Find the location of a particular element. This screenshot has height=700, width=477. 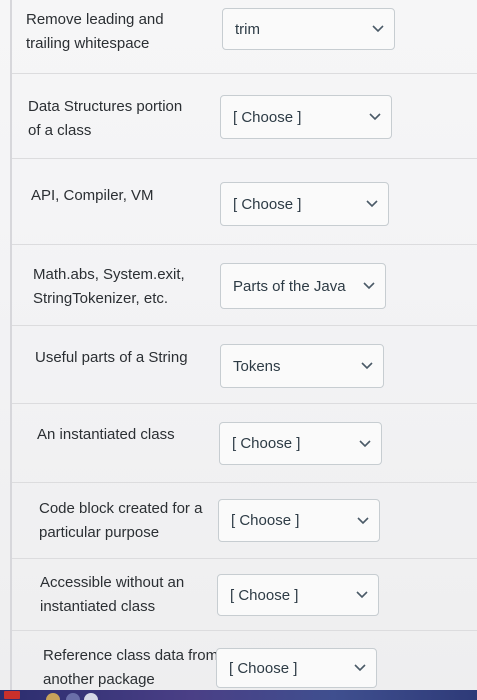

dropdown-value: Tokens is located at coordinates (257, 366).